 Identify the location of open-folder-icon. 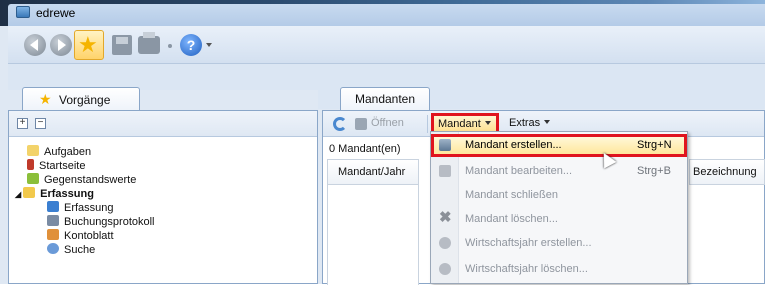
(361, 124).